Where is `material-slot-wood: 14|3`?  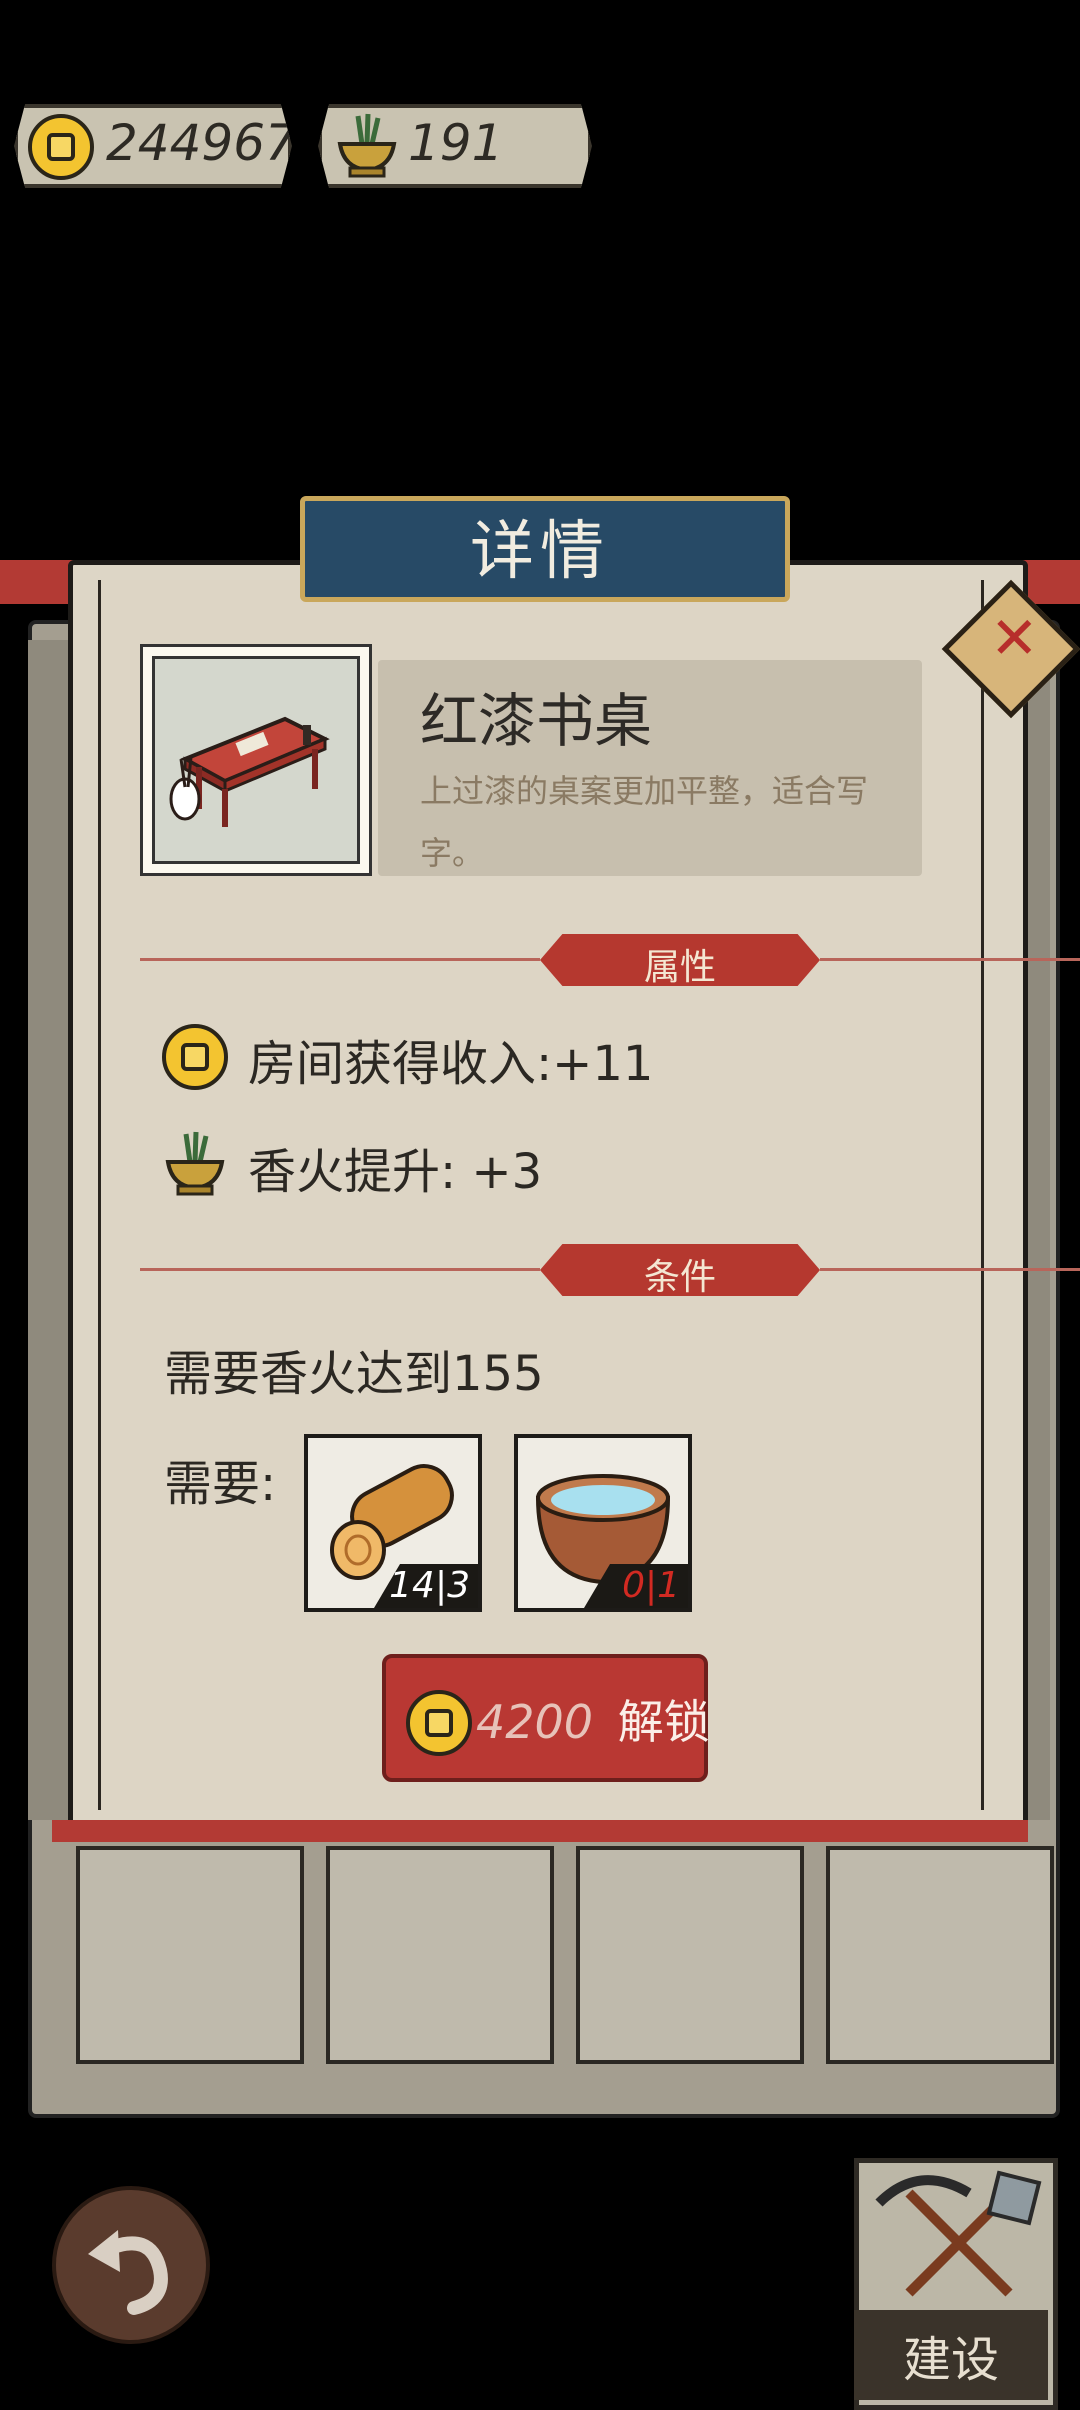
material-slot-wood: 14|3 is located at coordinates (393, 1523).